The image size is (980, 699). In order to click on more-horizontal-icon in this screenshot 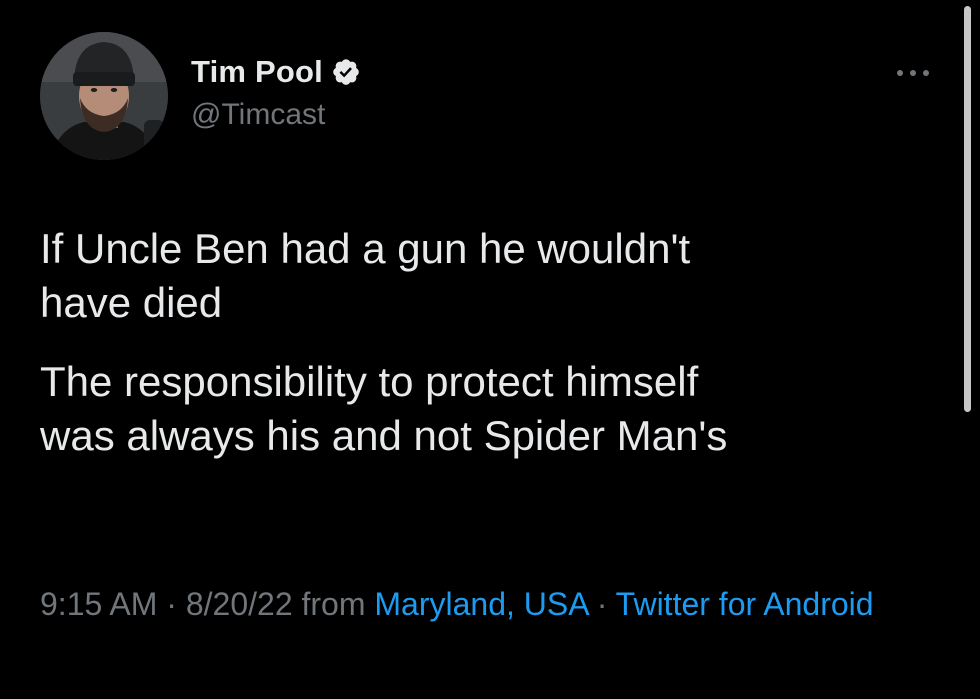, I will do `click(913, 73)`.